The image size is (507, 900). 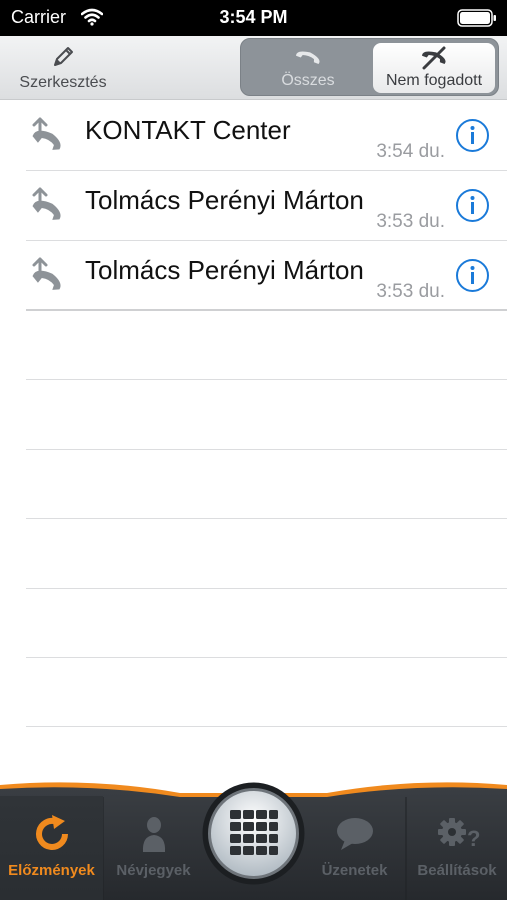 I want to click on status-bar: Carrier 3:54 PM, so click(x=253, y=18).